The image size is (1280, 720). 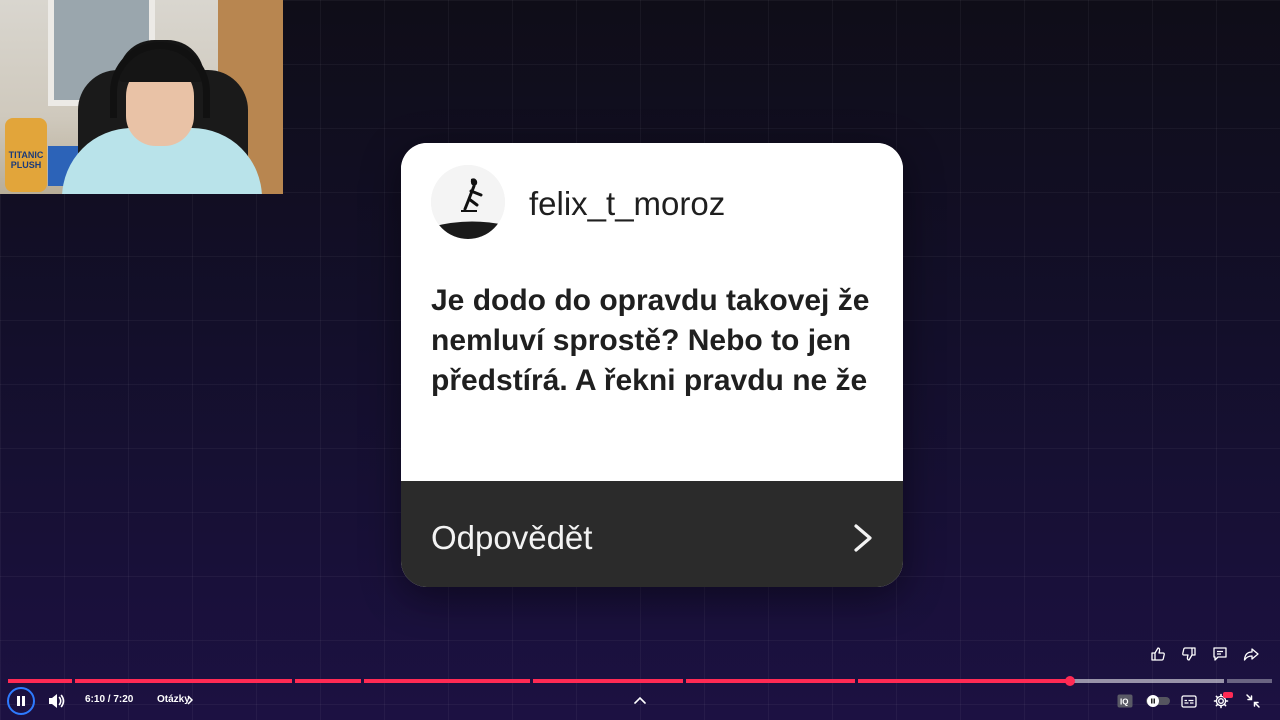 What do you see at coordinates (141, 97) in the screenshot?
I see `webcam-overlay: TITANIC PLUSH` at bounding box center [141, 97].